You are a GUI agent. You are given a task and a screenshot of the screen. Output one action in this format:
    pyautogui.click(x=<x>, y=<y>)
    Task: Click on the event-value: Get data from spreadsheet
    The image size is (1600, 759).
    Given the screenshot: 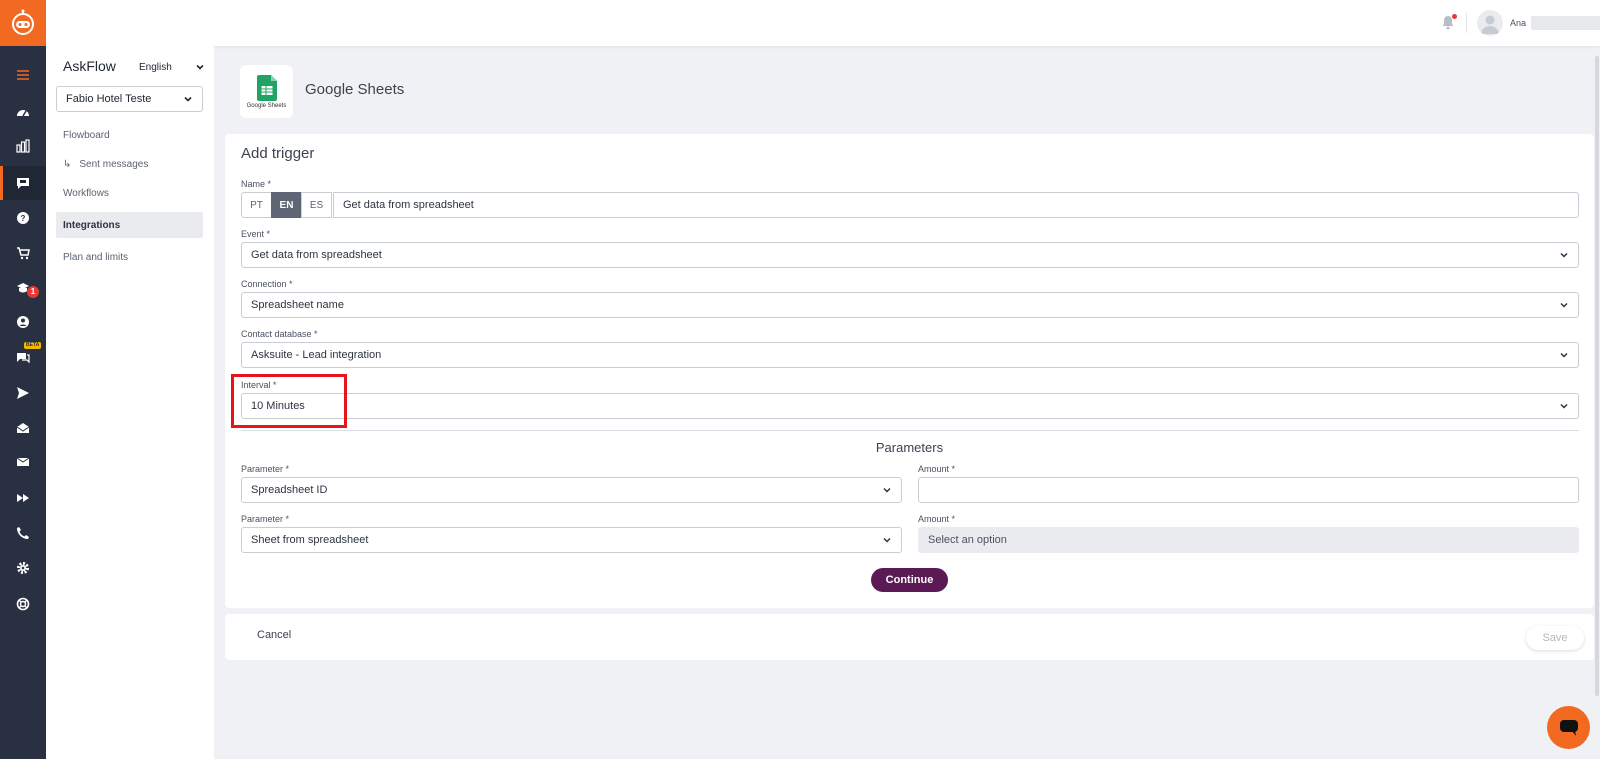 What is the action you would take?
    pyautogui.click(x=316, y=255)
    